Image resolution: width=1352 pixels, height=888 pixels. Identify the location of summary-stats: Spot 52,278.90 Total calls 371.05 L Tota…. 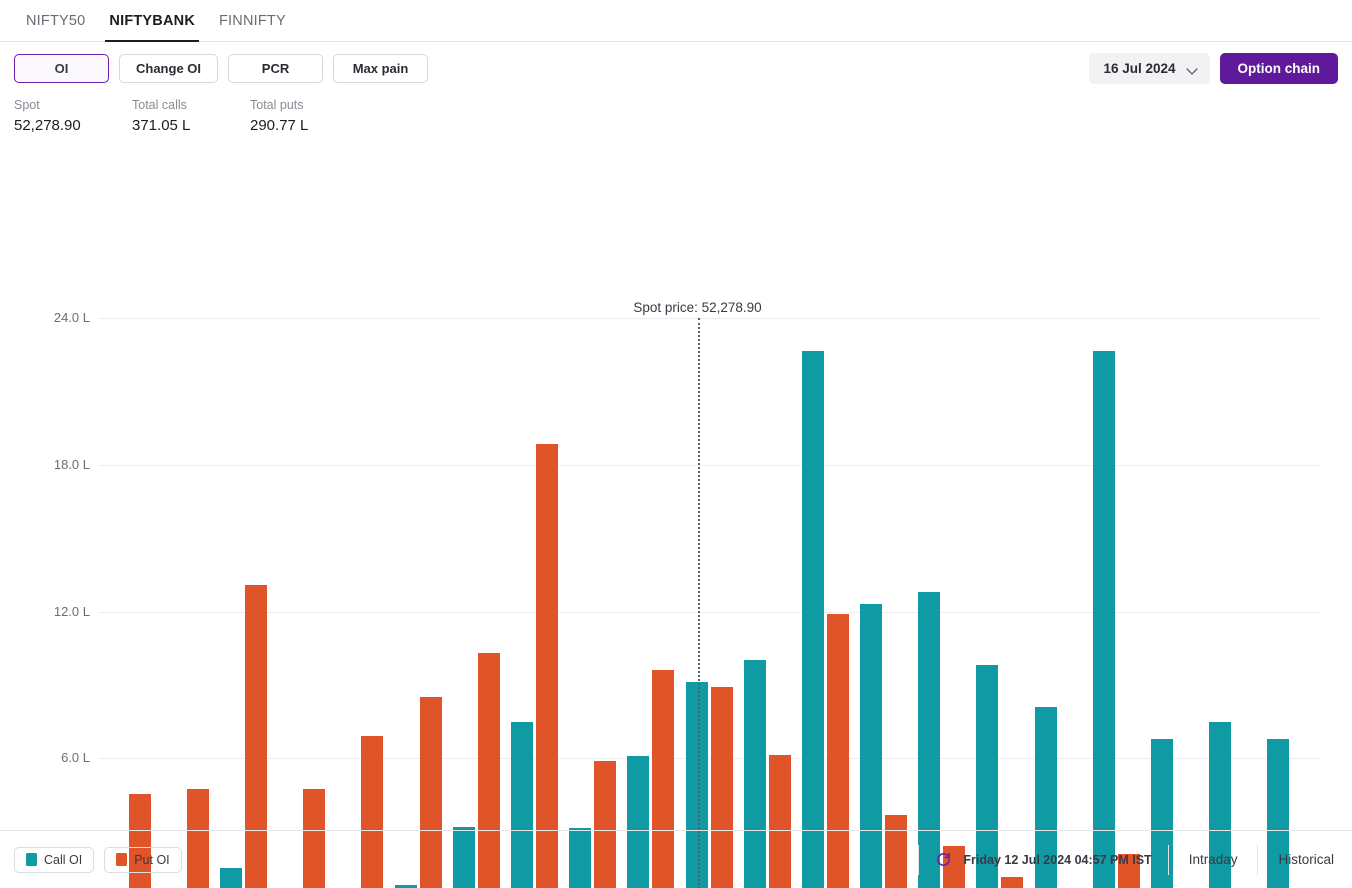
(676, 116).